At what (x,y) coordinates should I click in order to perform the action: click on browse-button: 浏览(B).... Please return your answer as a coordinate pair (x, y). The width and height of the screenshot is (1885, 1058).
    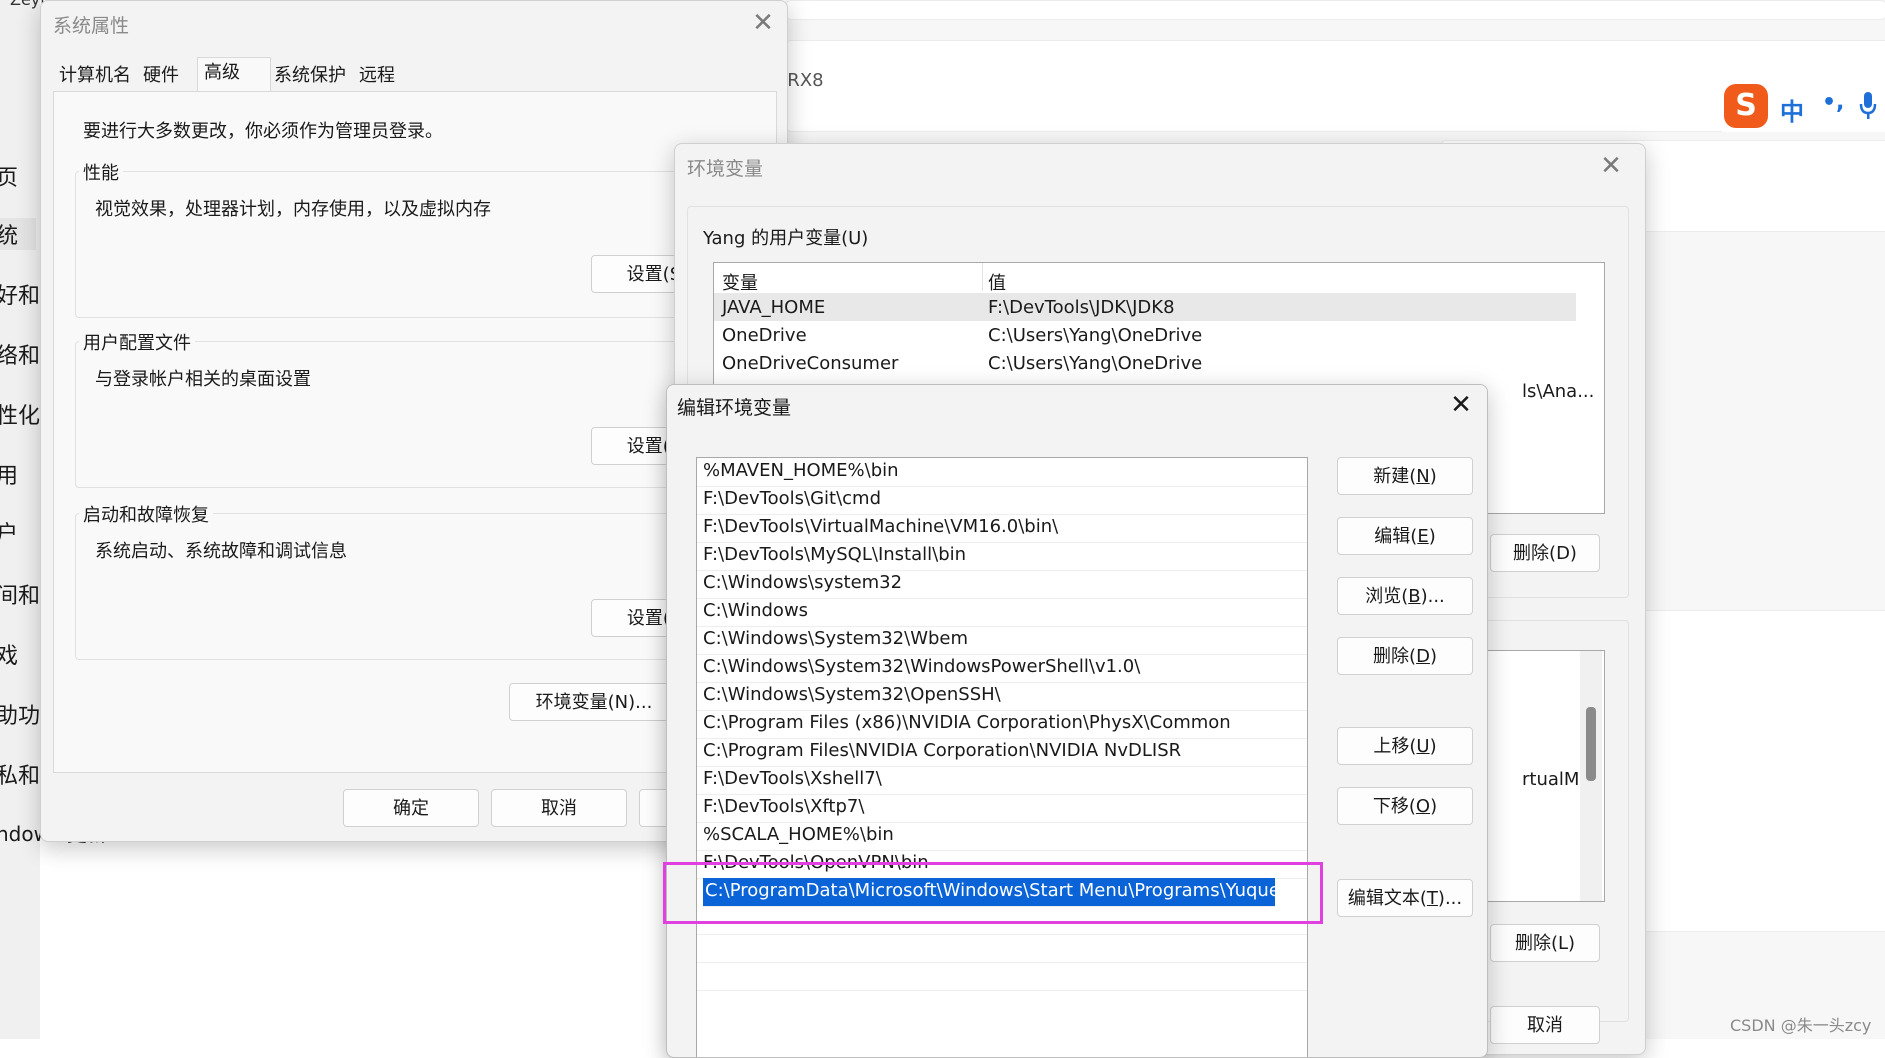
    Looking at the image, I should click on (1405, 596).